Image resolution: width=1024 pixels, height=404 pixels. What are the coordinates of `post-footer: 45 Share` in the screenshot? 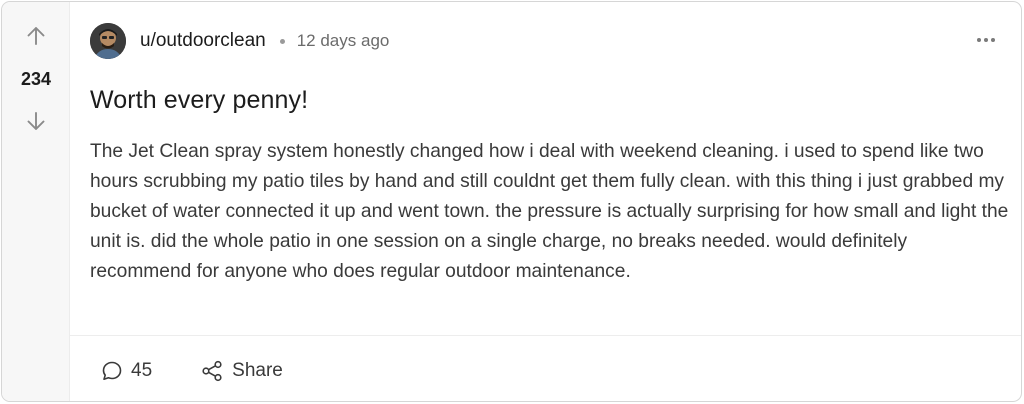 It's located at (191, 371).